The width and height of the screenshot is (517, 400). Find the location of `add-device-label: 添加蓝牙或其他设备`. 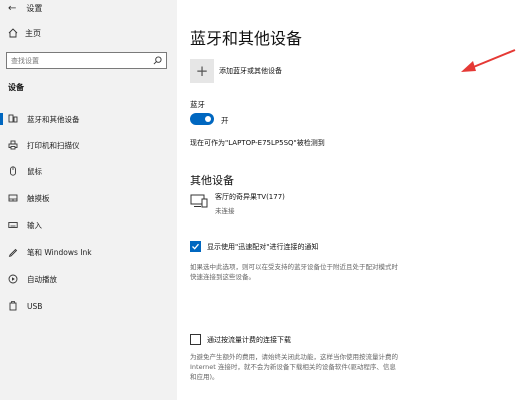

add-device-label: 添加蓝牙或其他设备 is located at coordinates (250, 71).